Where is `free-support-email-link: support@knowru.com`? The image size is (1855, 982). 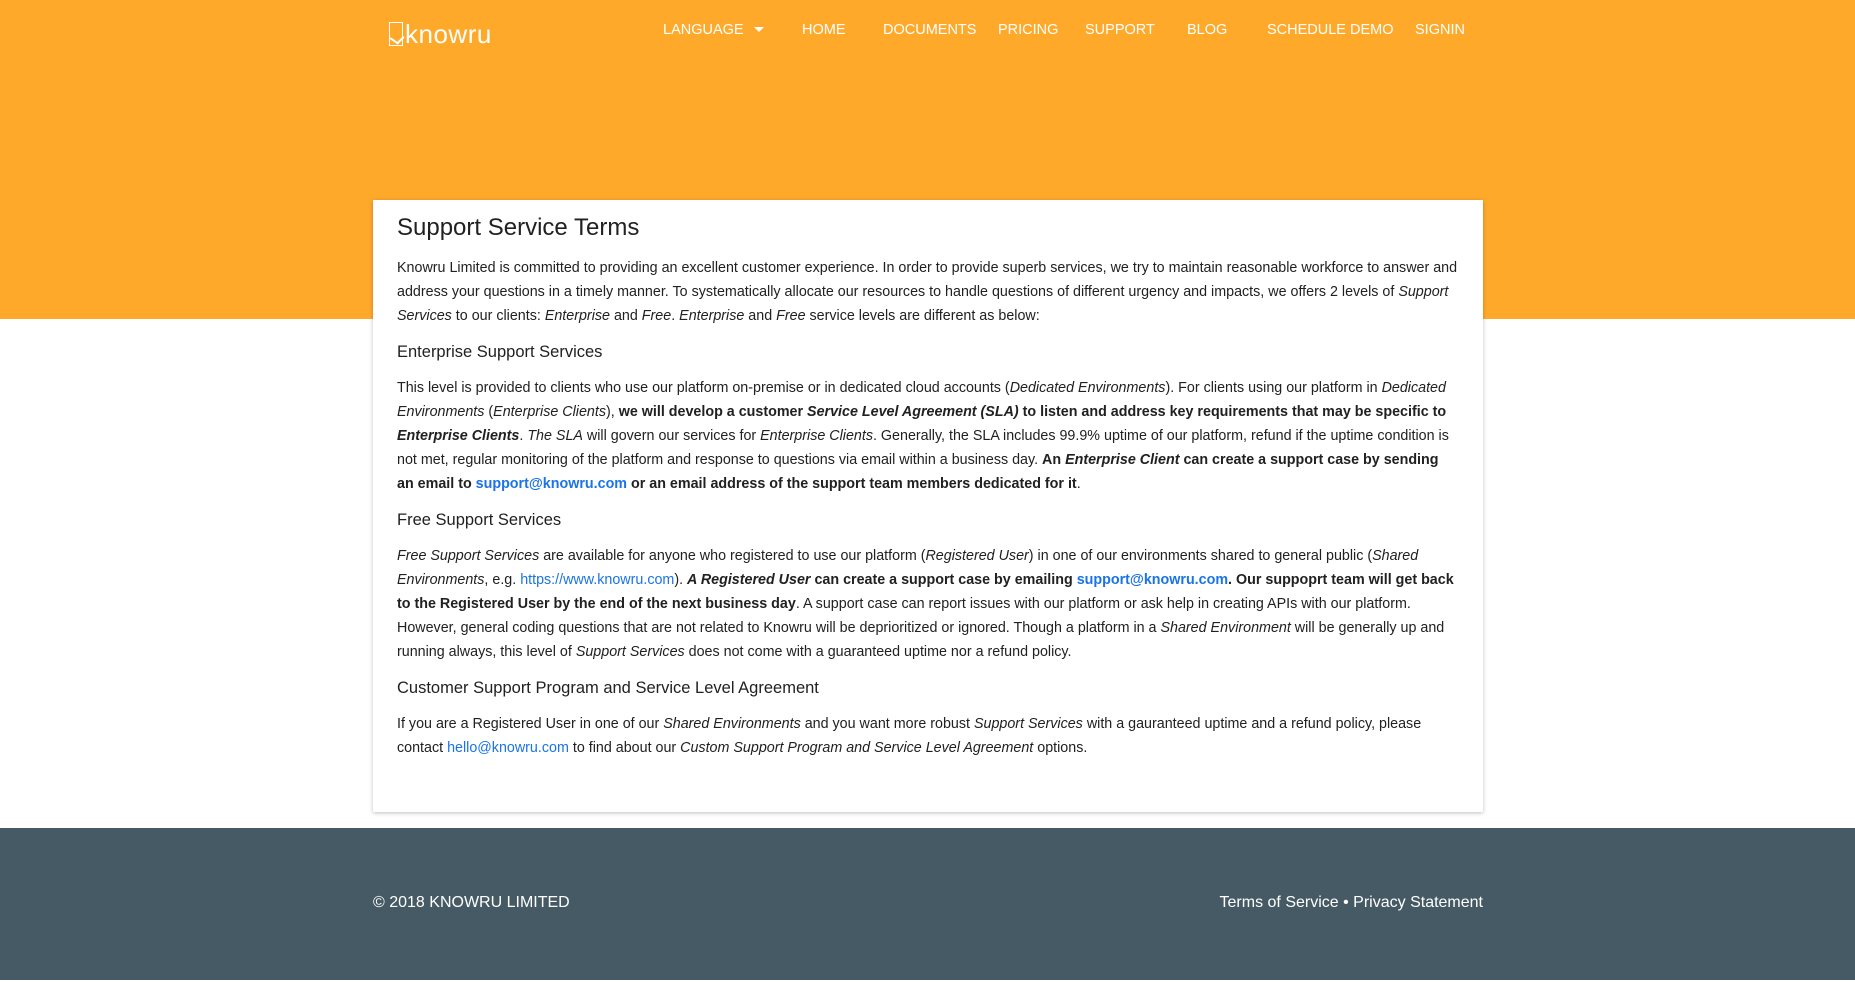 free-support-email-link: support@knowru.com is located at coordinates (1152, 580).